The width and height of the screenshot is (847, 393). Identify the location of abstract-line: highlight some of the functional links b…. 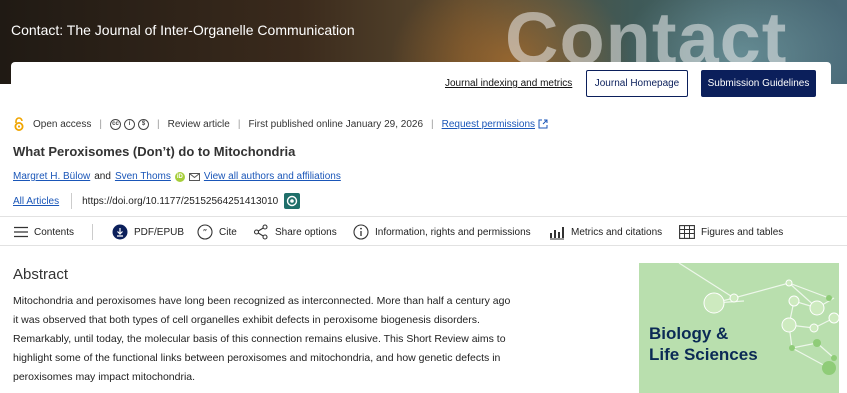
(257, 358).